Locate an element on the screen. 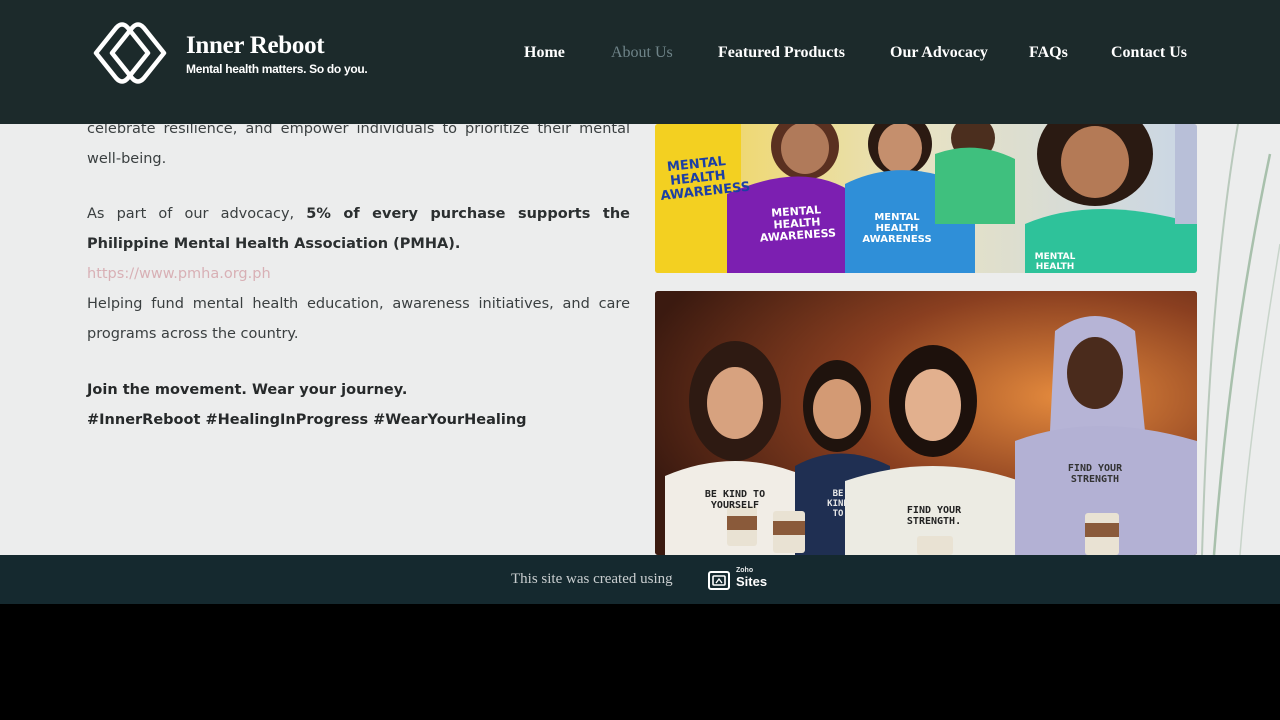 The image size is (1280, 720). nav-about-us: About Us is located at coordinates (642, 53).